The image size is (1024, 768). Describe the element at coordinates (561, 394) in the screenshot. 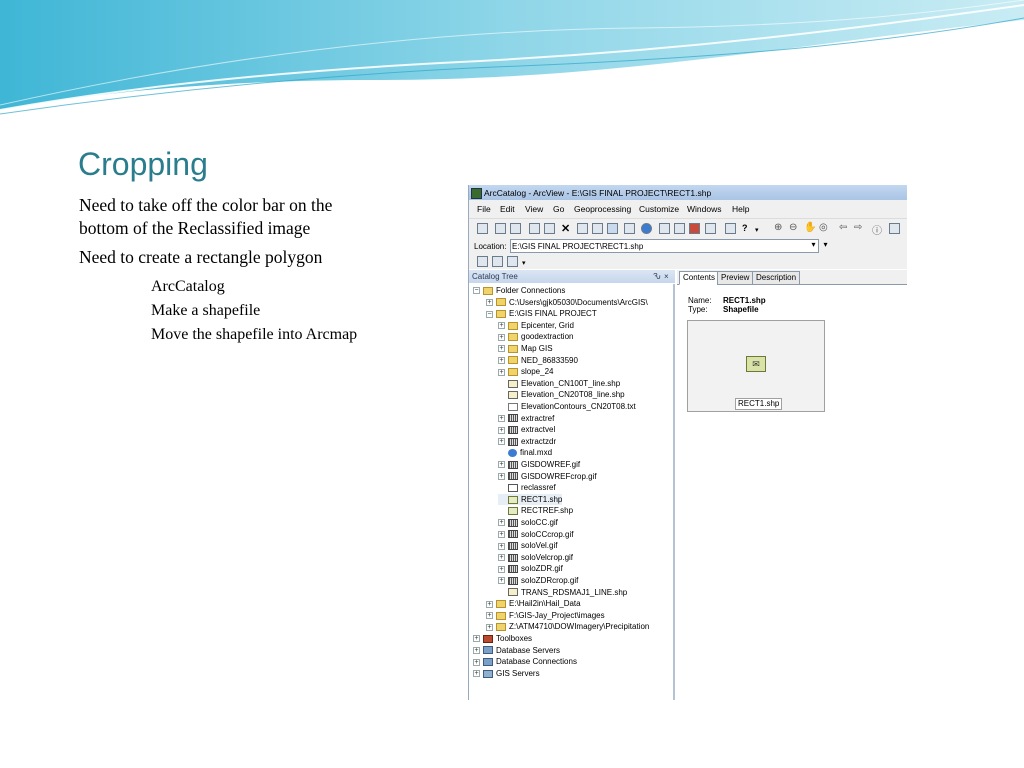

I see `tree-item: Elevation_CN20T08_line.shp` at that location.